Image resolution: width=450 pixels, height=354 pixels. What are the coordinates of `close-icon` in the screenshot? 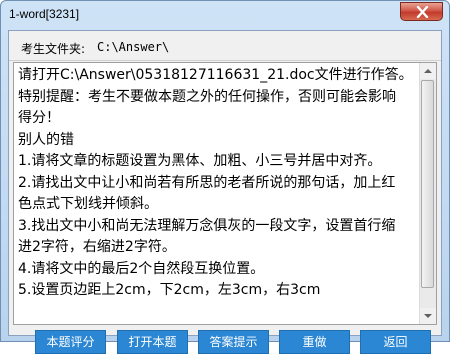 It's located at (422, 12).